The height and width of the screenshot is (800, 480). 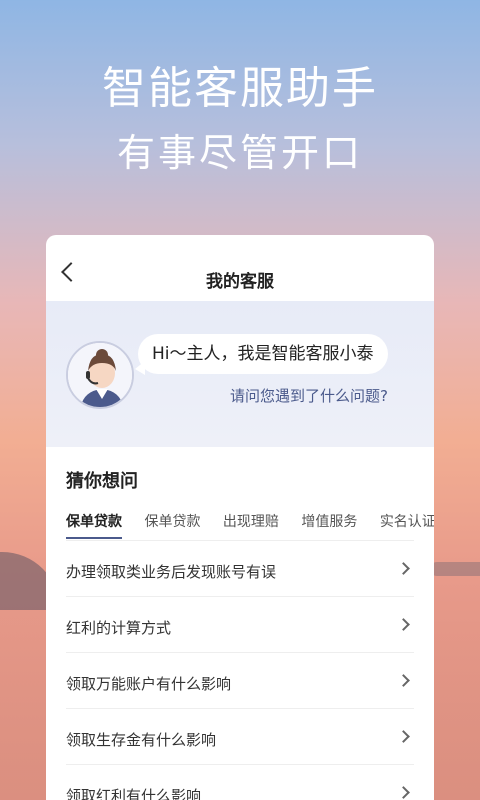 I want to click on agent-avatar-icon, so click(x=100, y=375).